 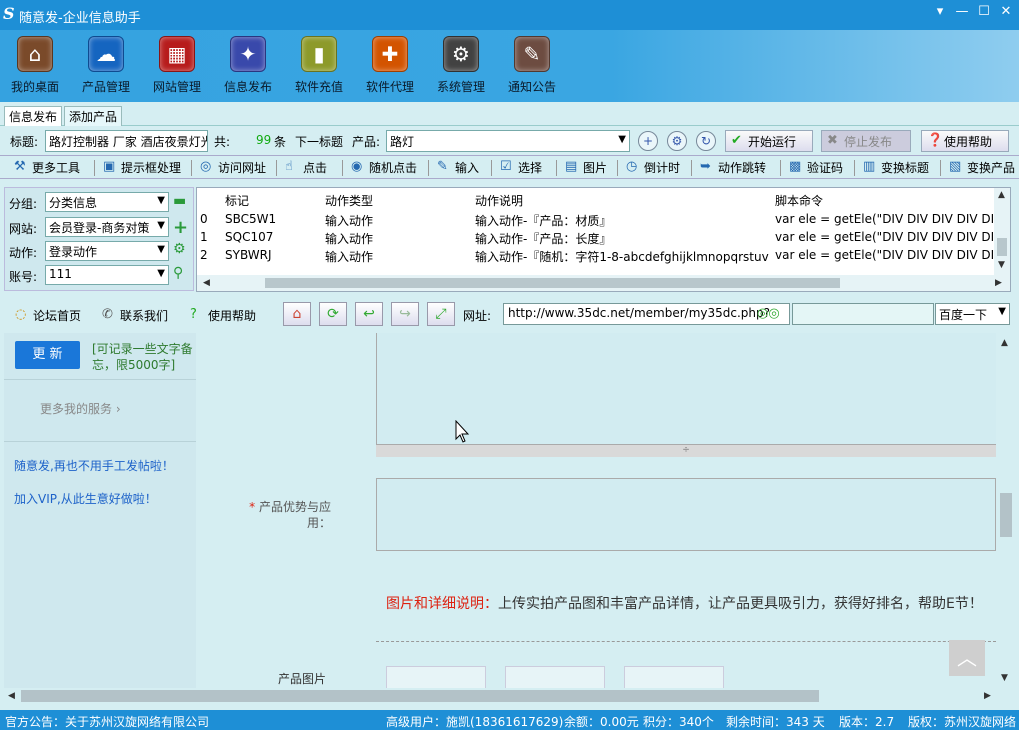 I want to click on content-horizontal-scrollbar: ◀ ▶, so click(x=501, y=696).